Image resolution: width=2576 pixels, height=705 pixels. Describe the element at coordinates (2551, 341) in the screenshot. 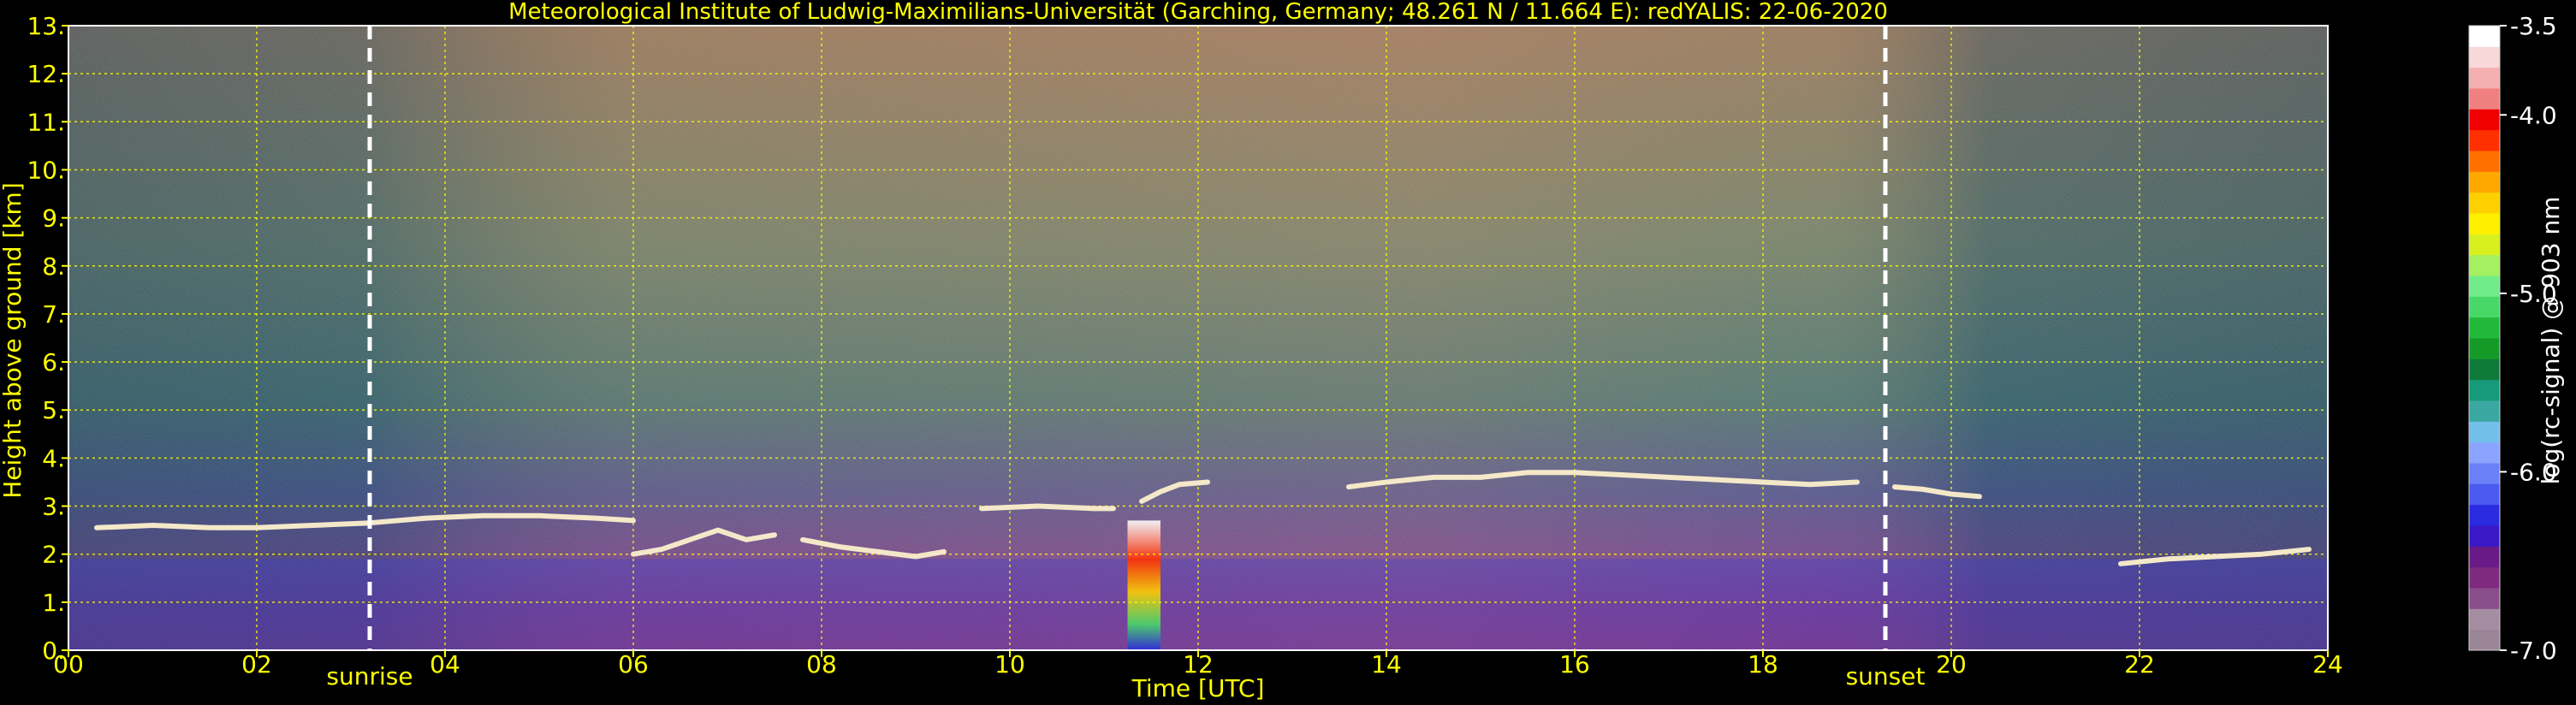

I see `colorbar-label: log(rc-signal) @ 903 nm` at that location.